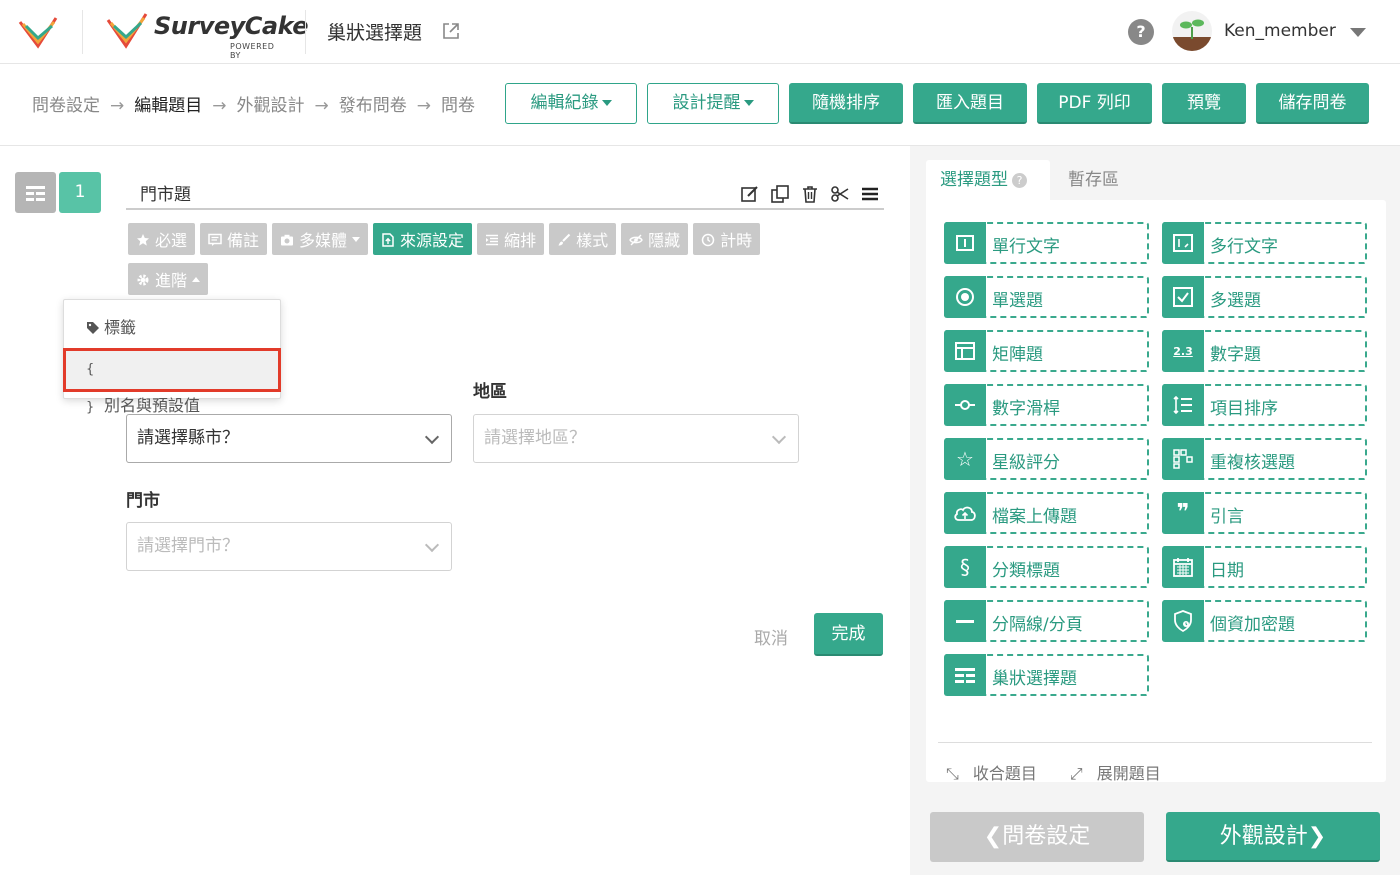 The width and height of the screenshot is (1400, 875). I want to click on brand-logo: SurveyCake POWERED BY, so click(206, 34).